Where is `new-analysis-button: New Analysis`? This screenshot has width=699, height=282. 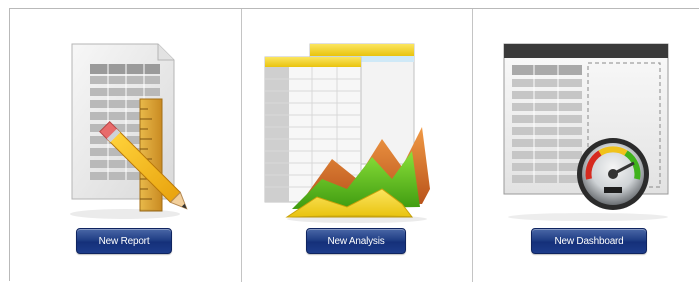 new-analysis-button: New Analysis is located at coordinates (356, 241).